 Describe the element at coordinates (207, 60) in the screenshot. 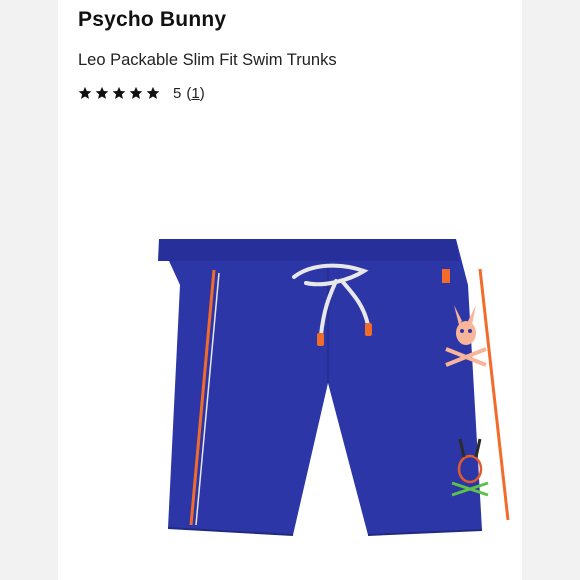

I see `product-title: Leo Packable Slim Fit Swim Trunks` at that location.